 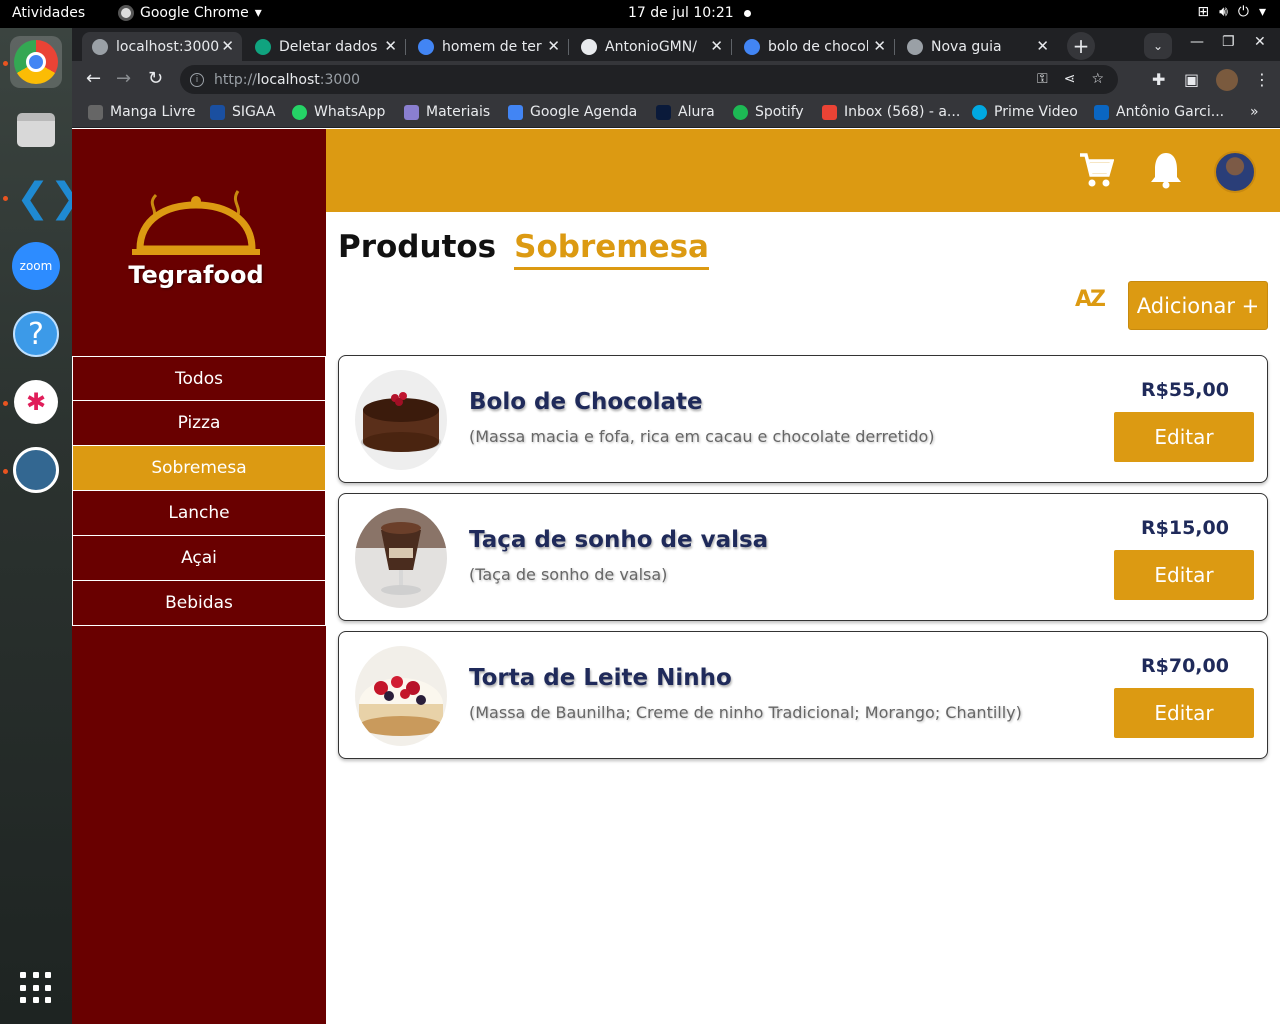 I want to click on add-product-button: Adicionar +, so click(x=1198, y=305).